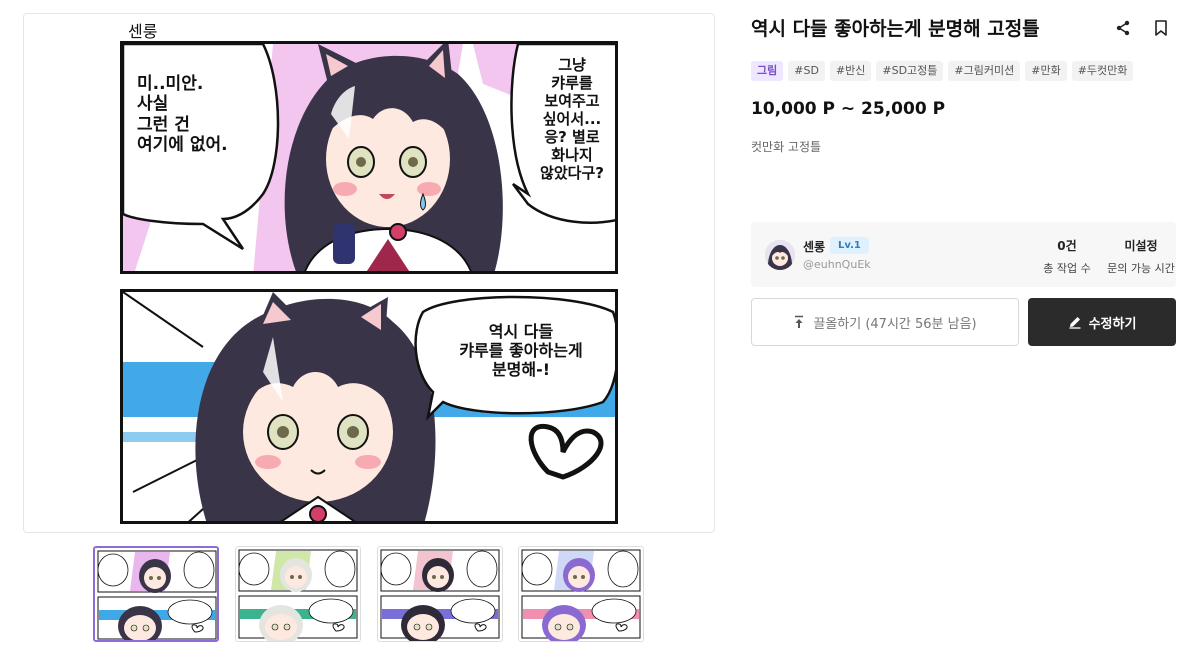 The image size is (1199, 664). I want to click on tag-category: 그림, so click(767, 71).